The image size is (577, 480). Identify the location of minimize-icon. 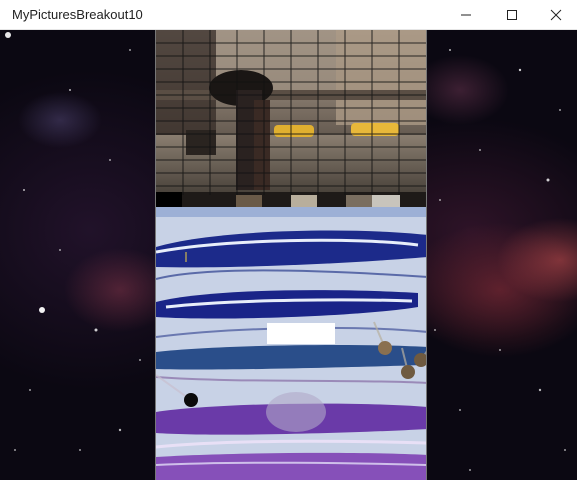
(466, 15).